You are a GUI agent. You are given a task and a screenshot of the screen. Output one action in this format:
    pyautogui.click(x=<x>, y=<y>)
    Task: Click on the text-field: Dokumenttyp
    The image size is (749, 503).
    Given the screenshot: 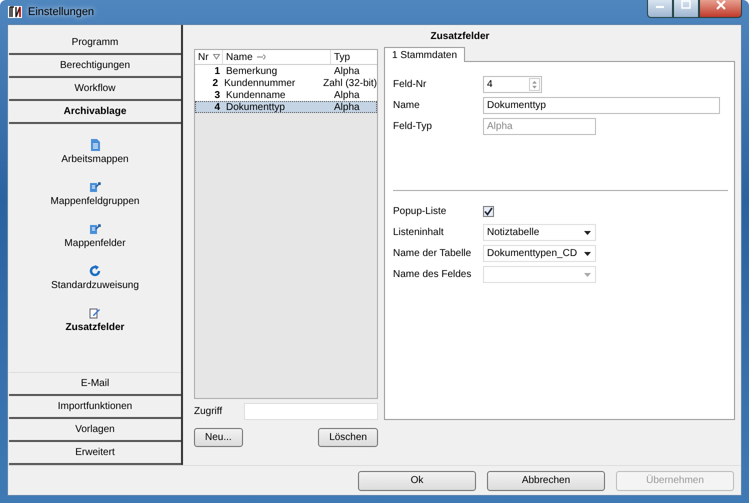 What is the action you would take?
    pyautogui.click(x=601, y=105)
    